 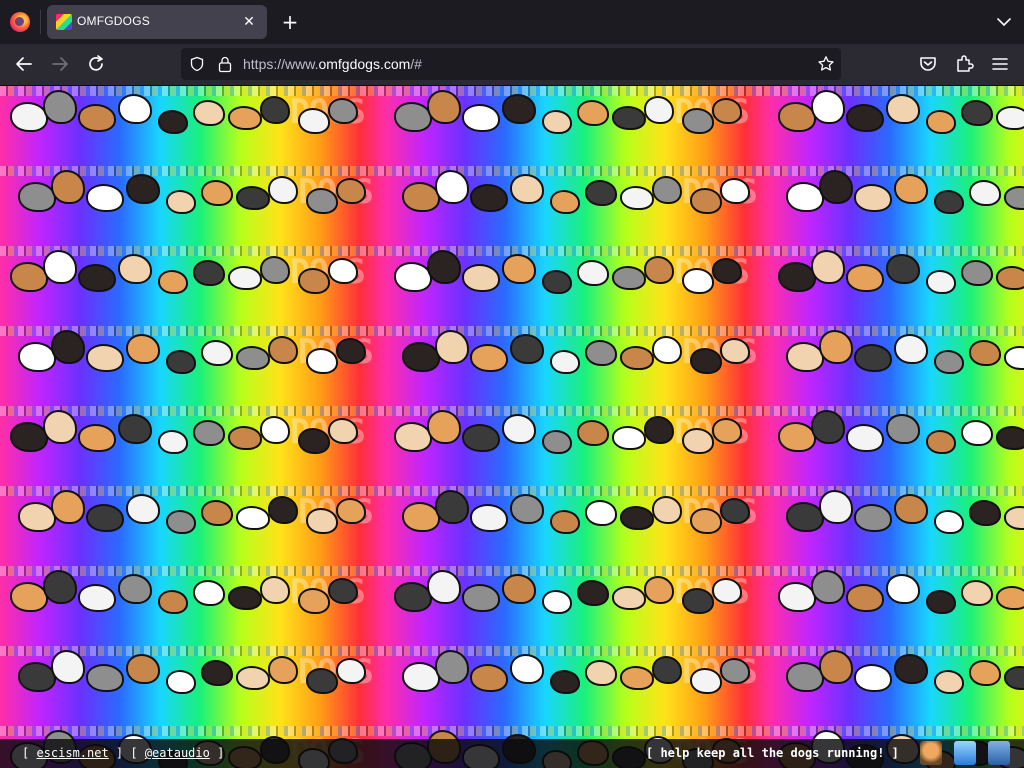 What do you see at coordinates (332, 64) in the screenshot?
I see `url-text: https://www.omfgdogs.com/#` at bounding box center [332, 64].